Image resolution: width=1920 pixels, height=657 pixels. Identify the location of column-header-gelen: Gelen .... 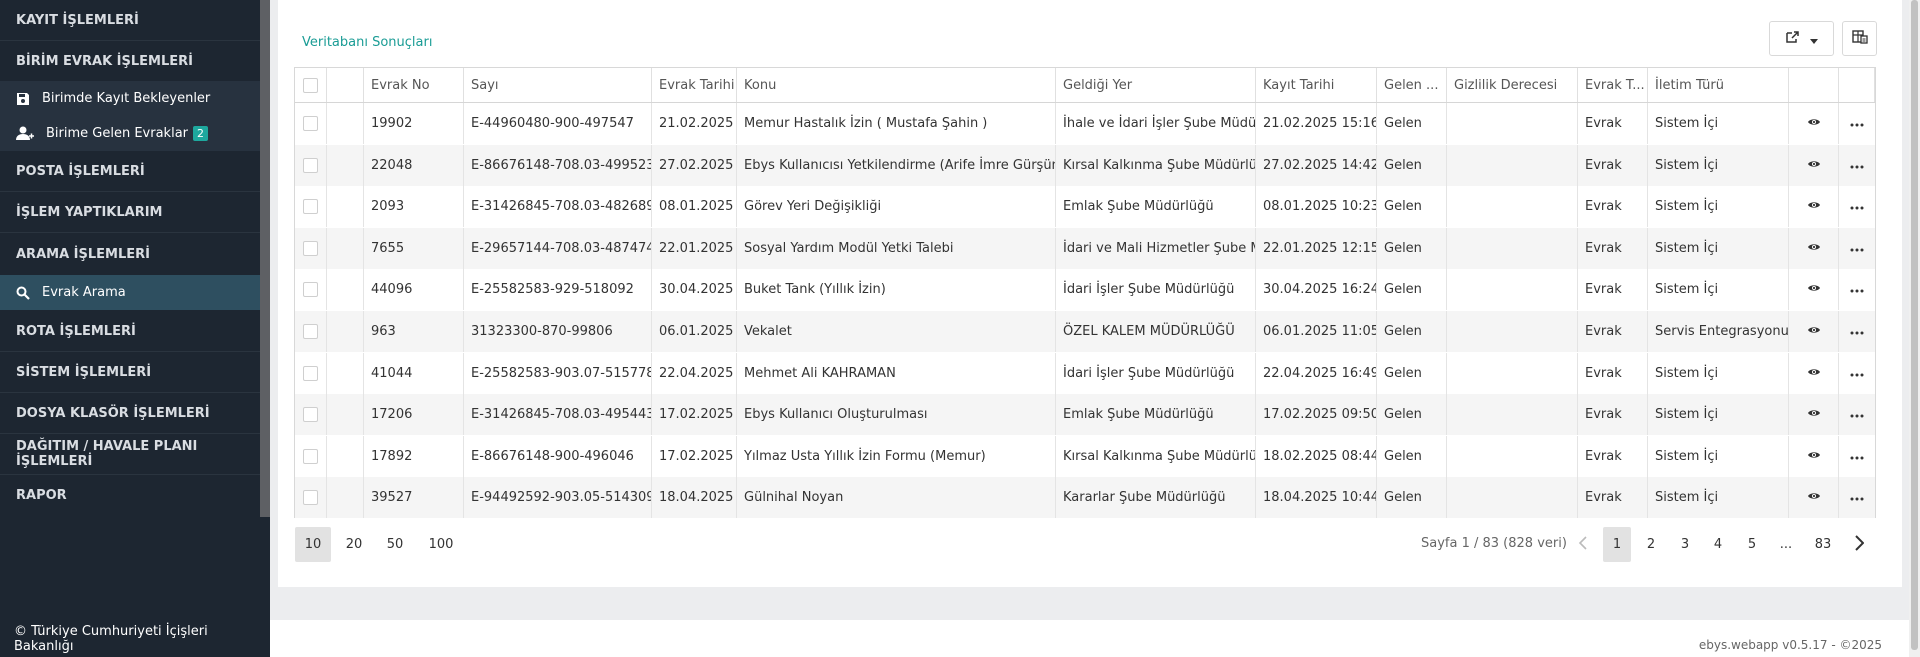
(1412, 85).